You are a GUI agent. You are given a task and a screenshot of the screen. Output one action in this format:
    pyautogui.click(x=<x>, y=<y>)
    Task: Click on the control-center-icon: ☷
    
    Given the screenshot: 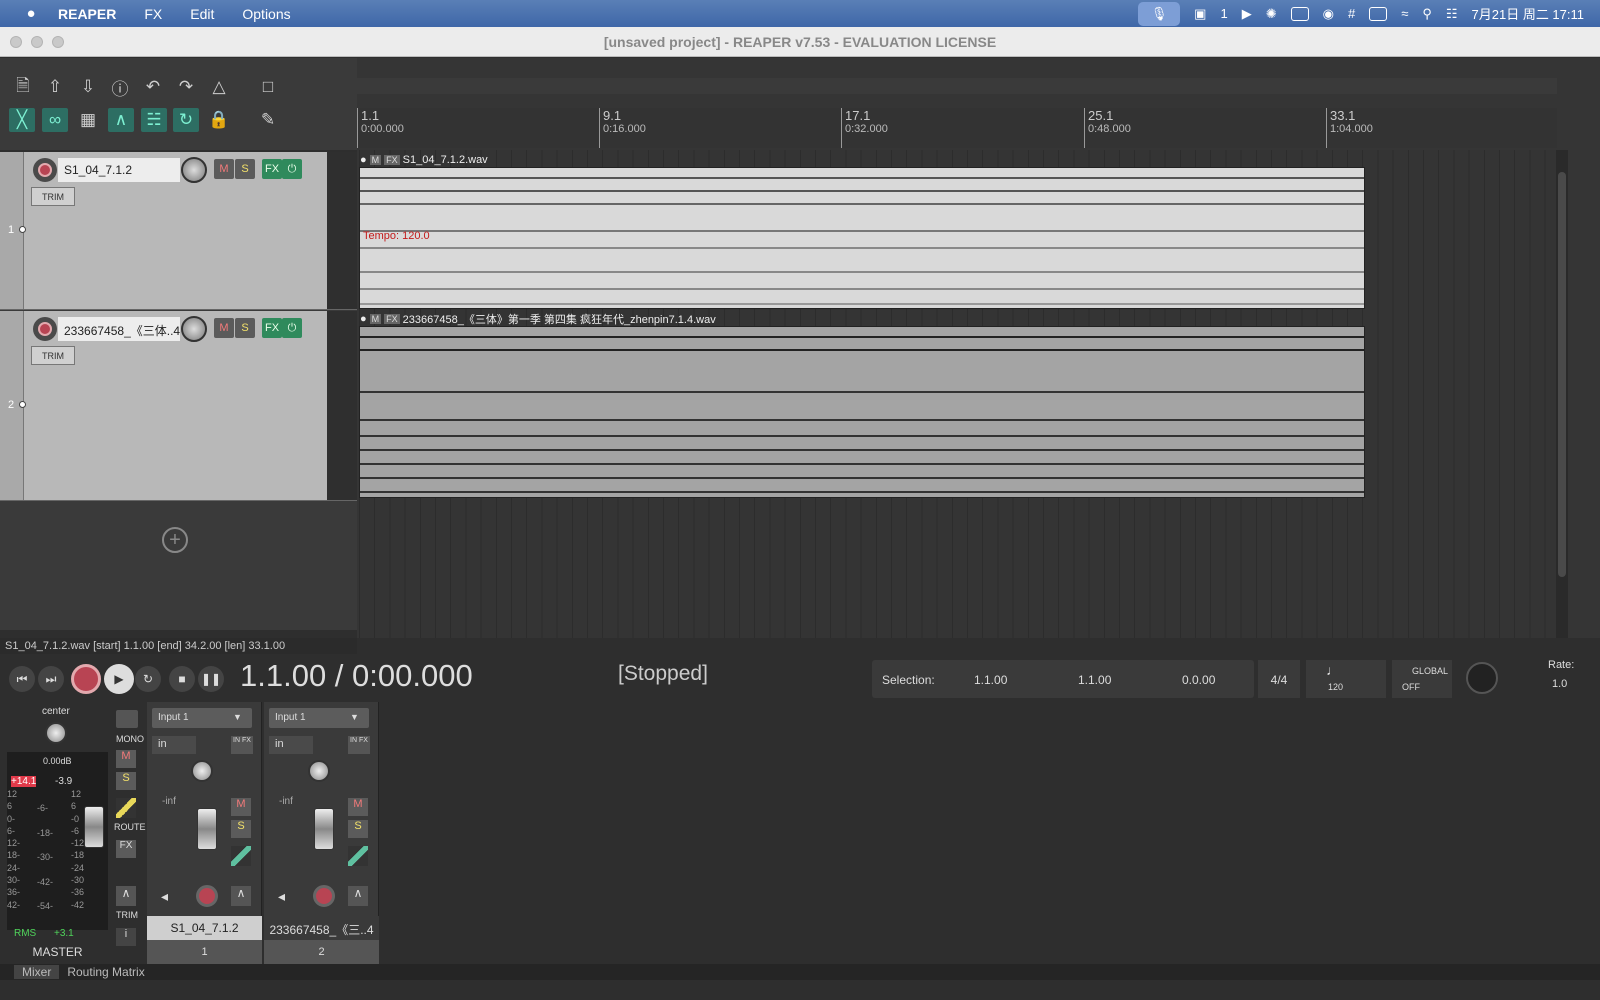 What is the action you would take?
    pyautogui.click(x=1452, y=14)
    